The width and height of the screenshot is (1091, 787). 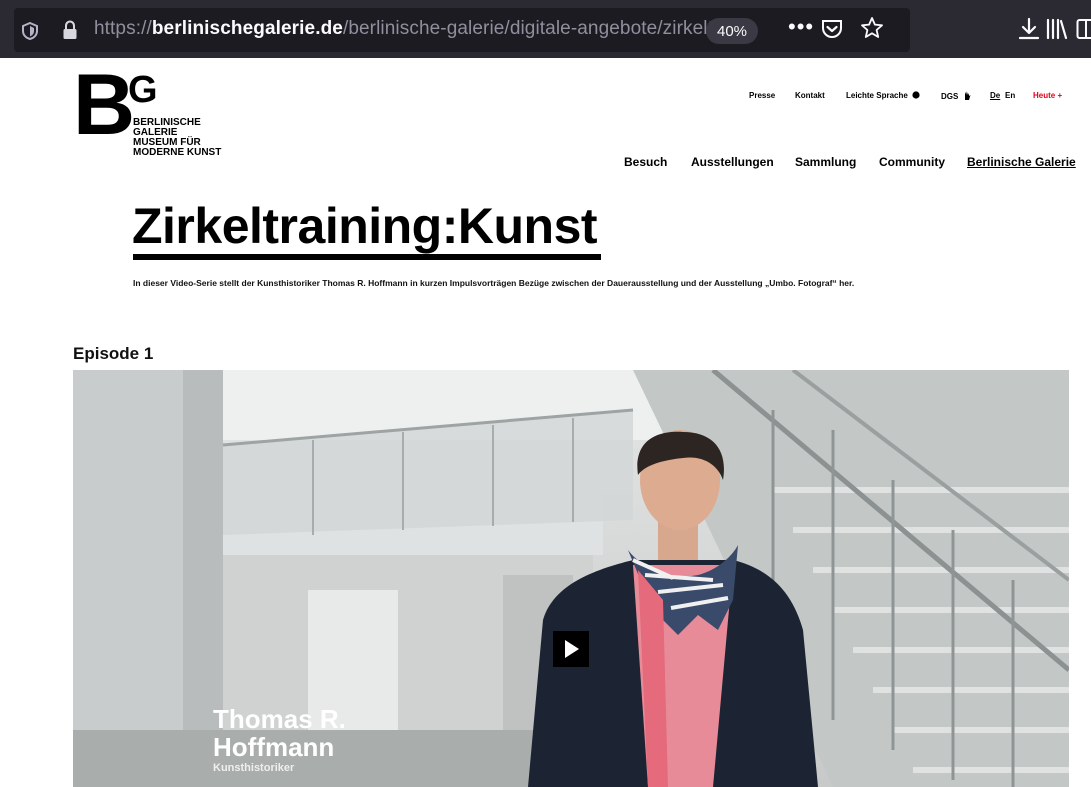 I want to click on nav-ausstellungen: Ausstellungen, so click(x=732, y=162).